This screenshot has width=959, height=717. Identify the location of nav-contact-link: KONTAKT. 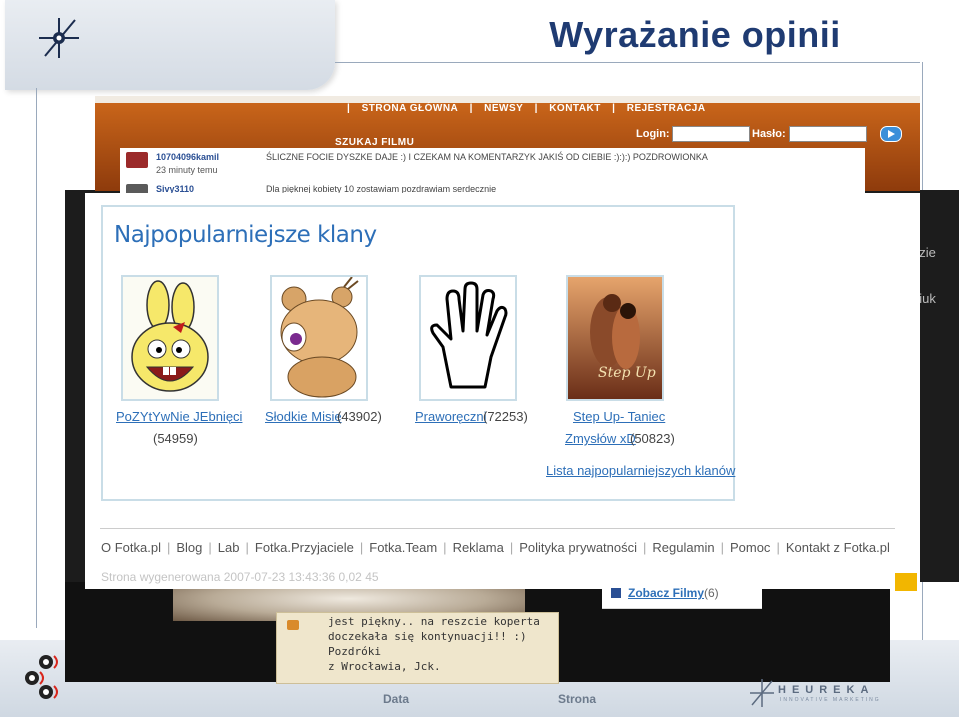
(575, 108).